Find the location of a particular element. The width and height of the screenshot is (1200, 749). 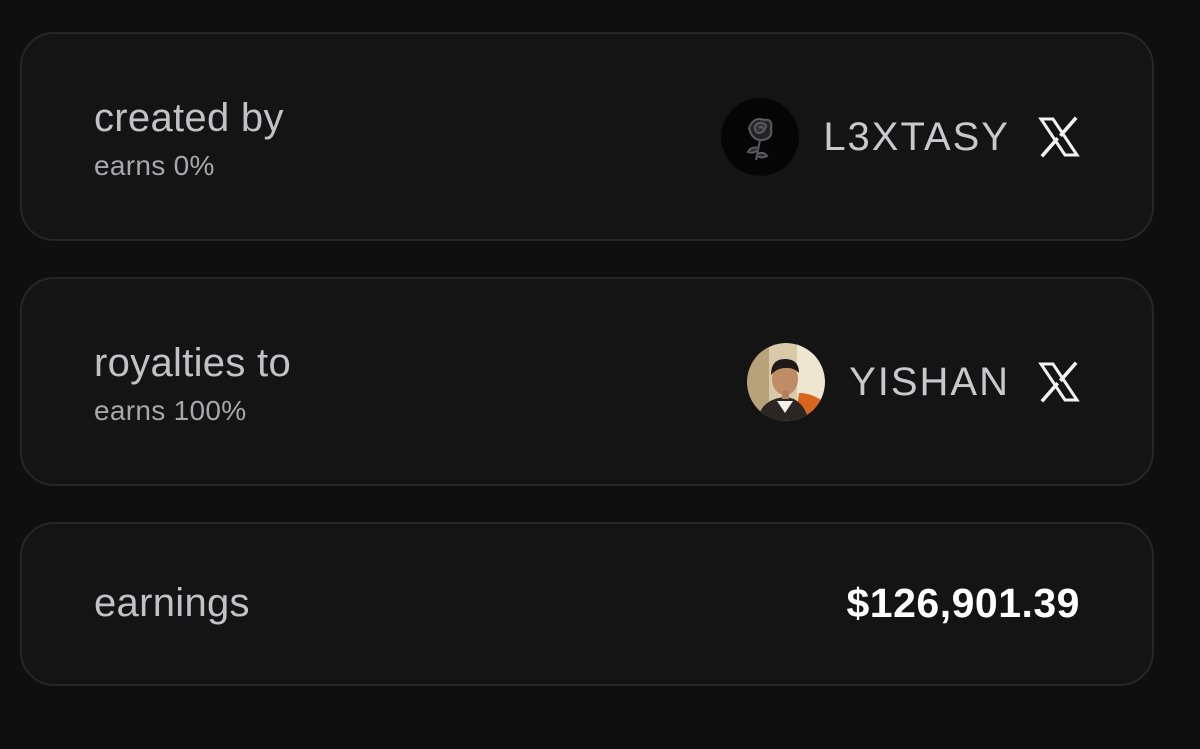

profile-photo-image is located at coordinates (786, 382).